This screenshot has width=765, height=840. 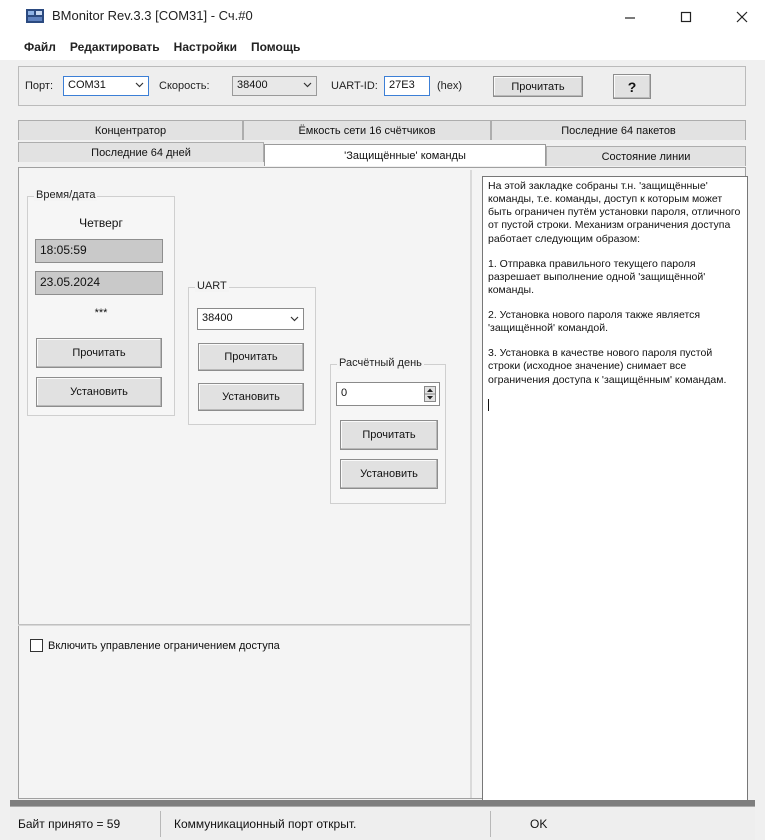 What do you see at coordinates (388, 394) in the screenshot?
I see `billing-day-spinner: 0` at bounding box center [388, 394].